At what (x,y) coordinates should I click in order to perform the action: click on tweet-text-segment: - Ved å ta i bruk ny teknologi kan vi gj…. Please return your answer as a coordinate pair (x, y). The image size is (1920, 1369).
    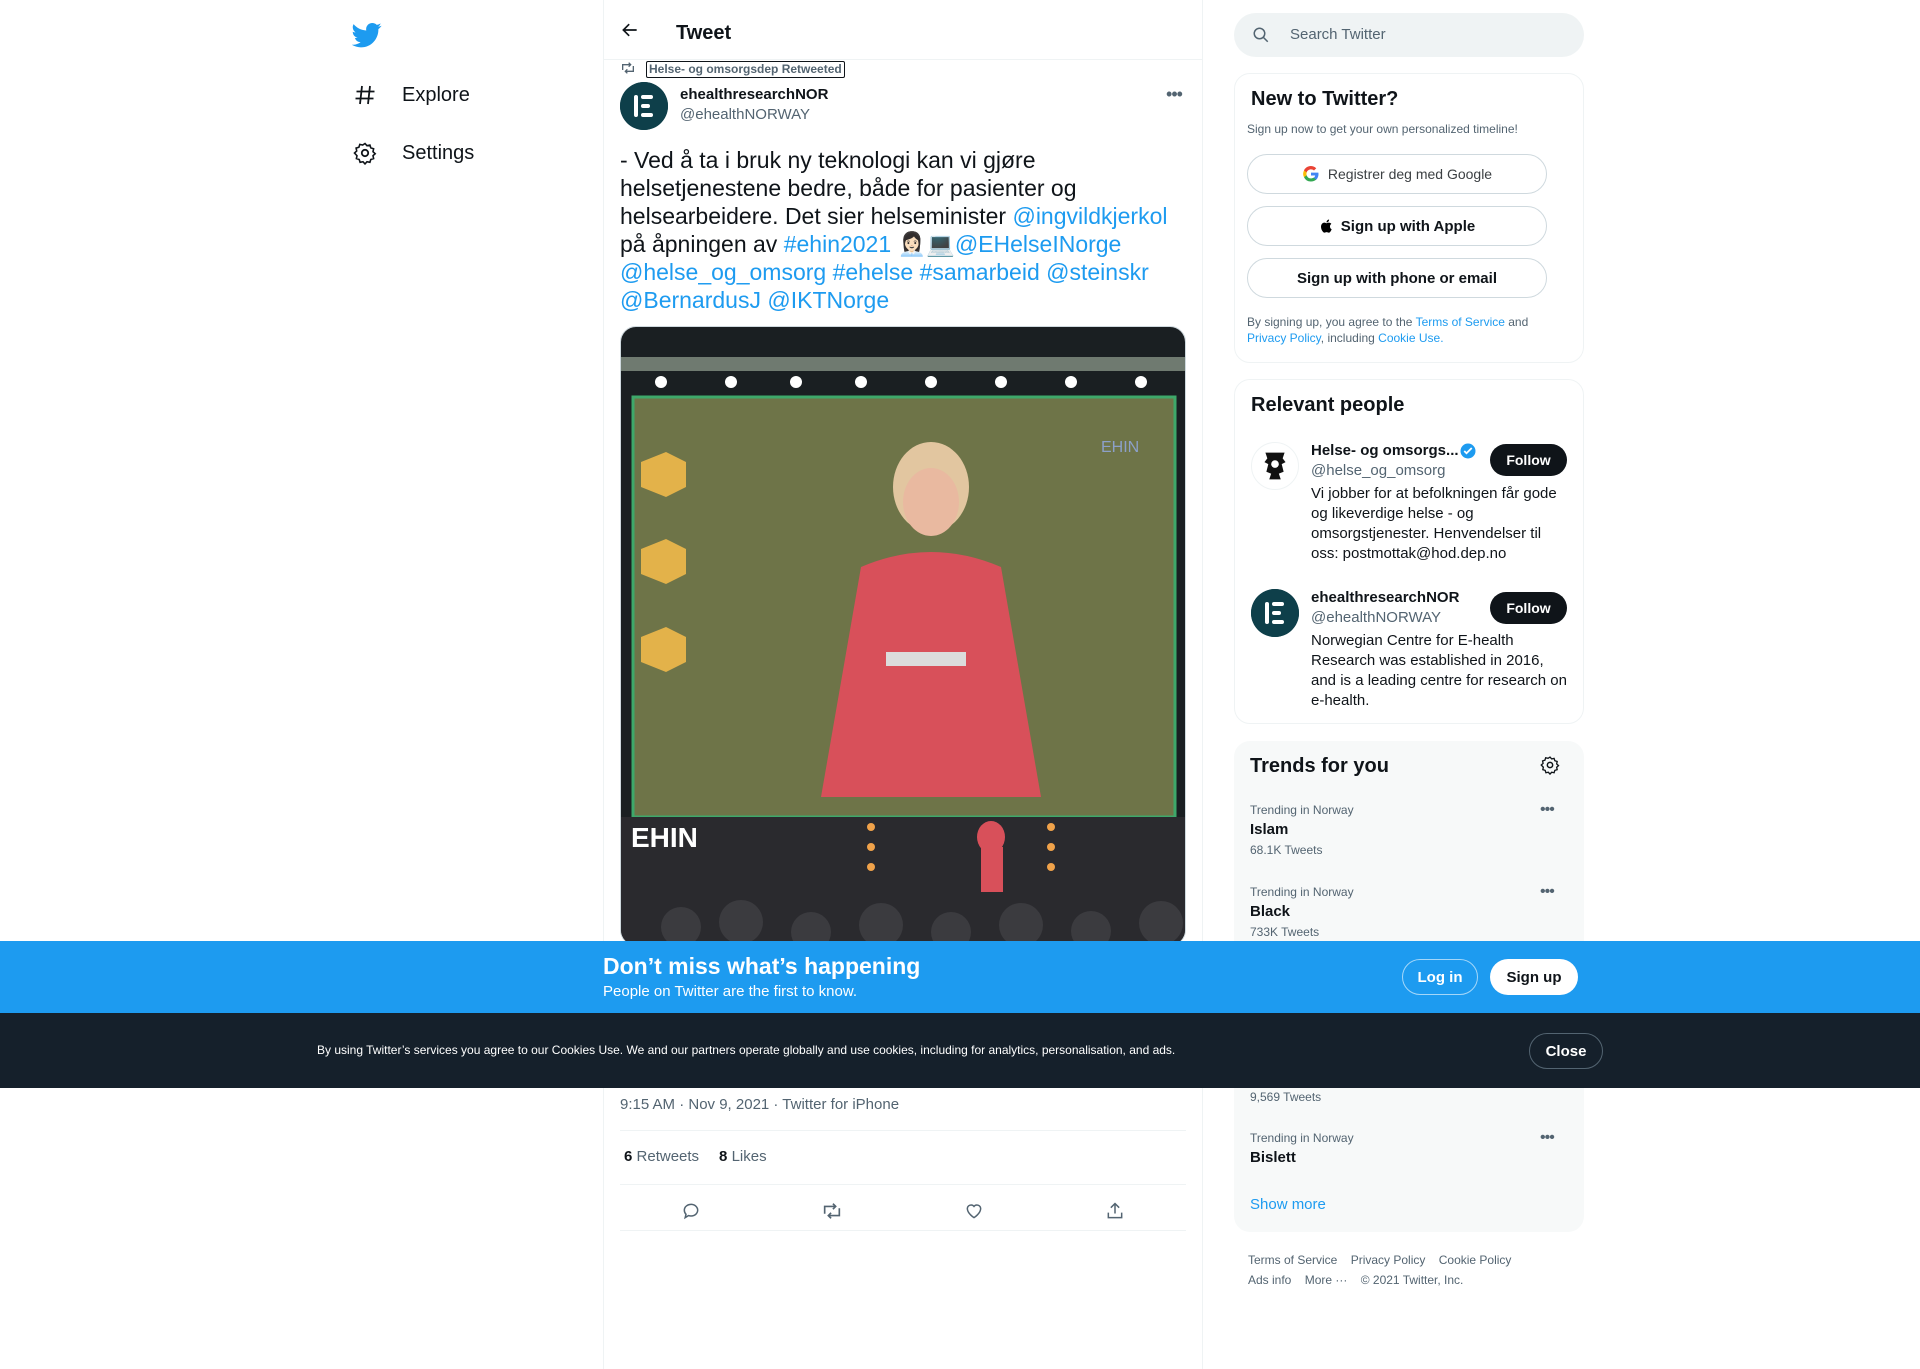
    Looking at the image, I should click on (848, 188).